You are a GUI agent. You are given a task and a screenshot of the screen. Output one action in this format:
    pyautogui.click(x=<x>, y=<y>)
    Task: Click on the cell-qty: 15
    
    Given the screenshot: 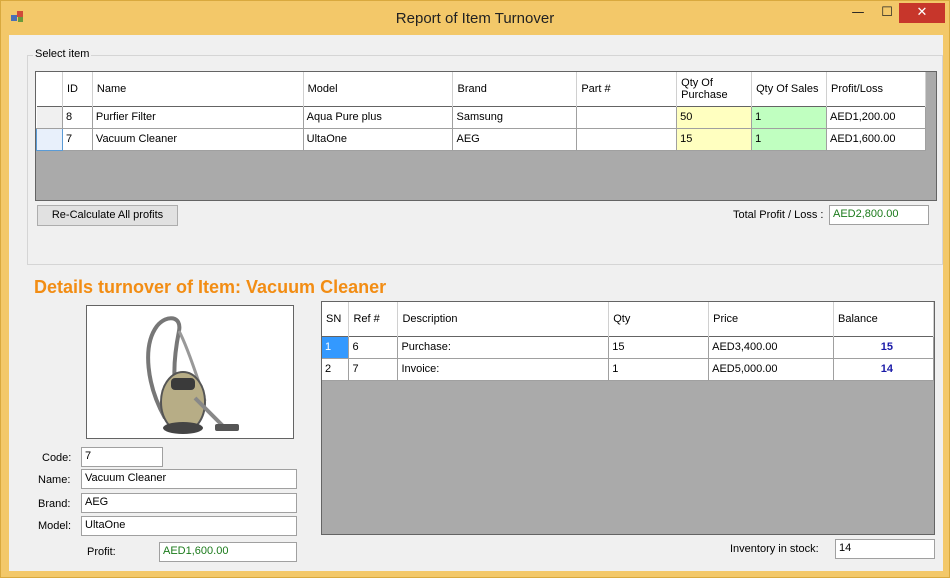 What is the action you would take?
    pyautogui.click(x=659, y=347)
    